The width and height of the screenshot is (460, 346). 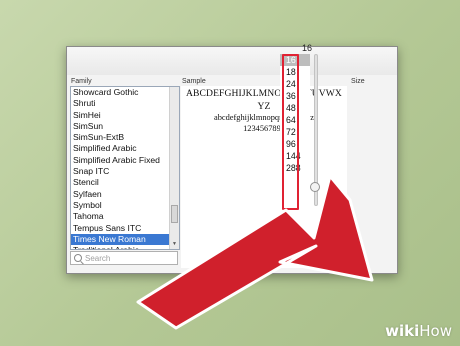 I want to click on family-list-scrollbar: ▼, so click(x=174, y=168).